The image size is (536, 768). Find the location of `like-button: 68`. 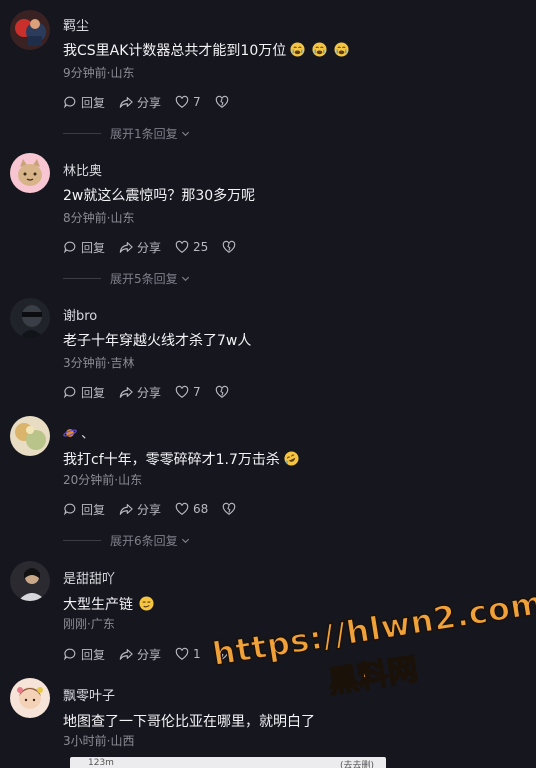

like-button: 68 is located at coordinates (191, 509).